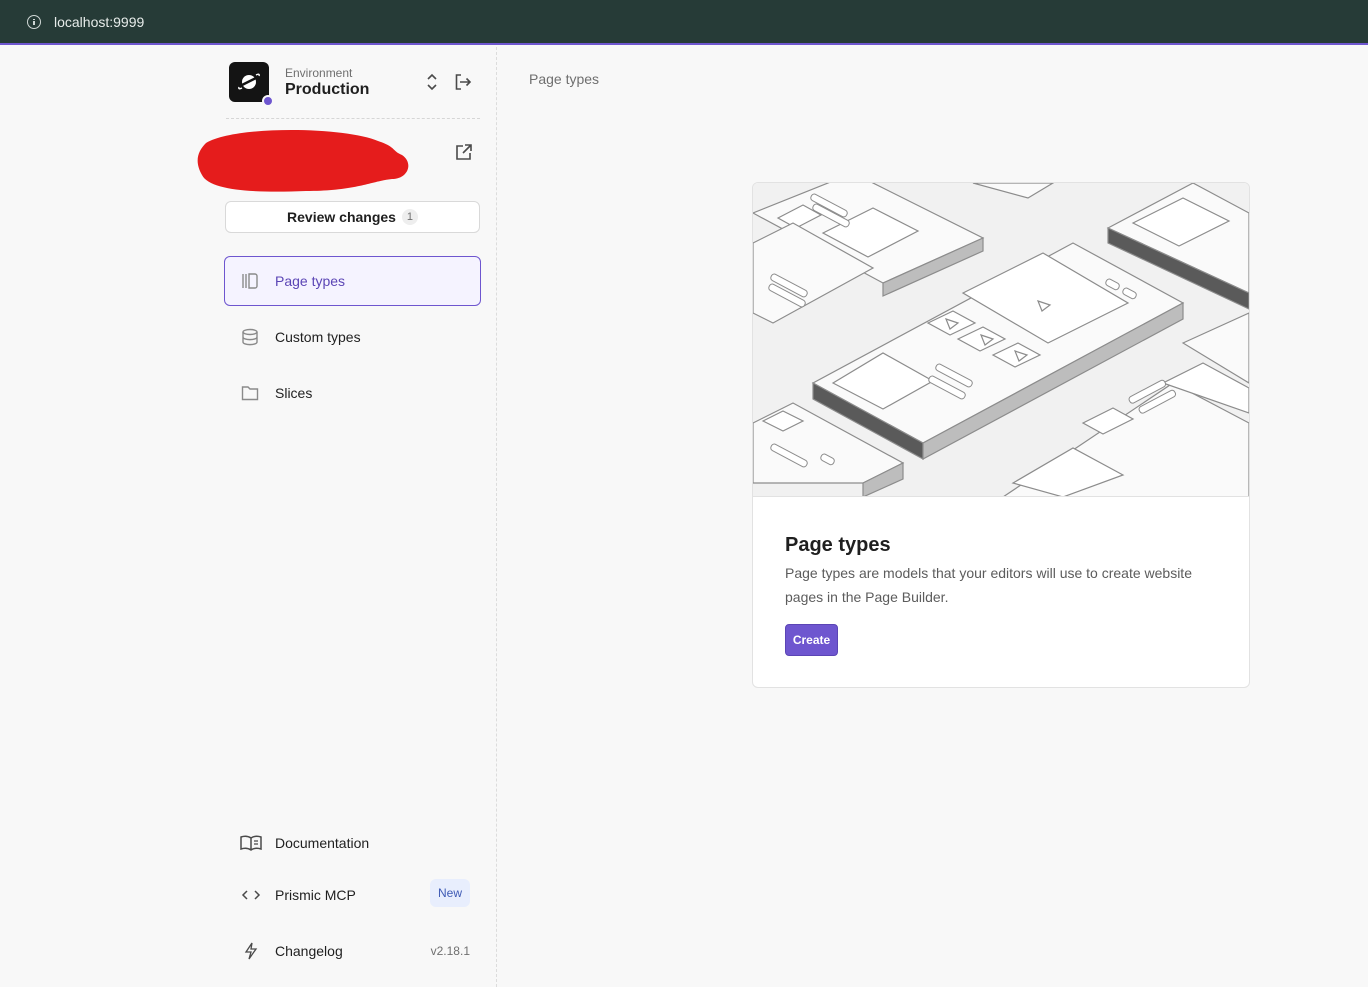 The width and height of the screenshot is (1368, 987). I want to click on folder-icon, so click(250, 393).